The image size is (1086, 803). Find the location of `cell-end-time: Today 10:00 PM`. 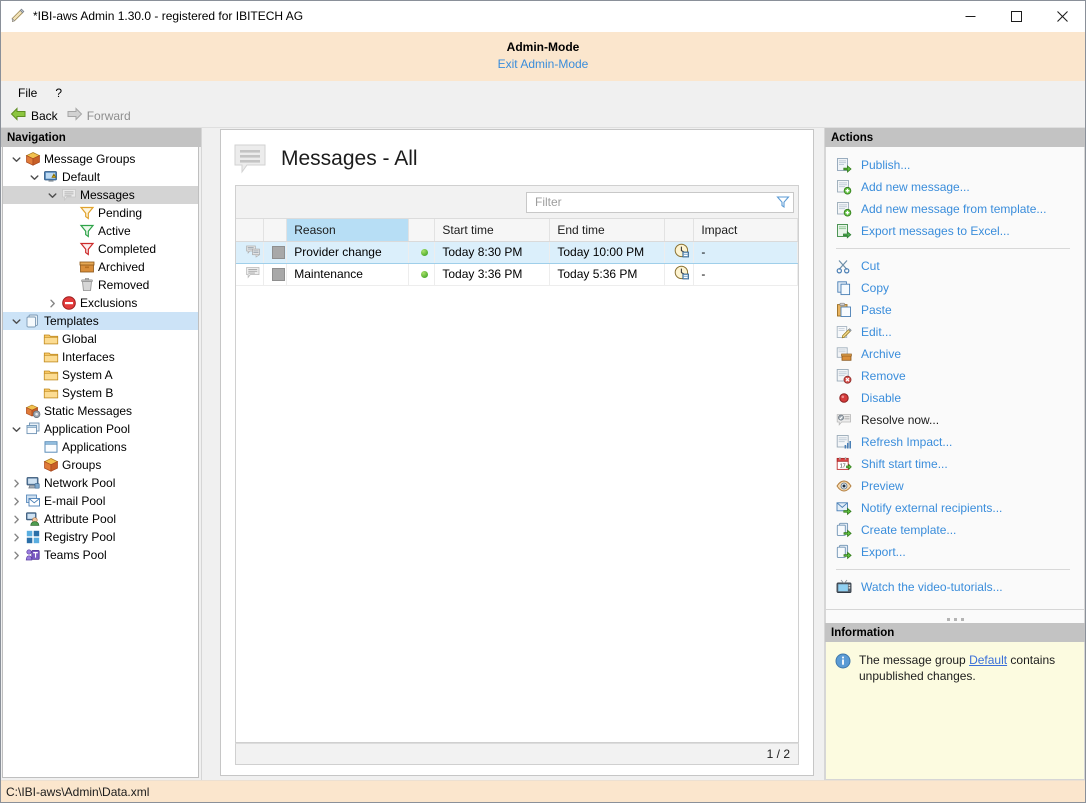

cell-end-time: Today 10:00 PM is located at coordinates (607, 252).